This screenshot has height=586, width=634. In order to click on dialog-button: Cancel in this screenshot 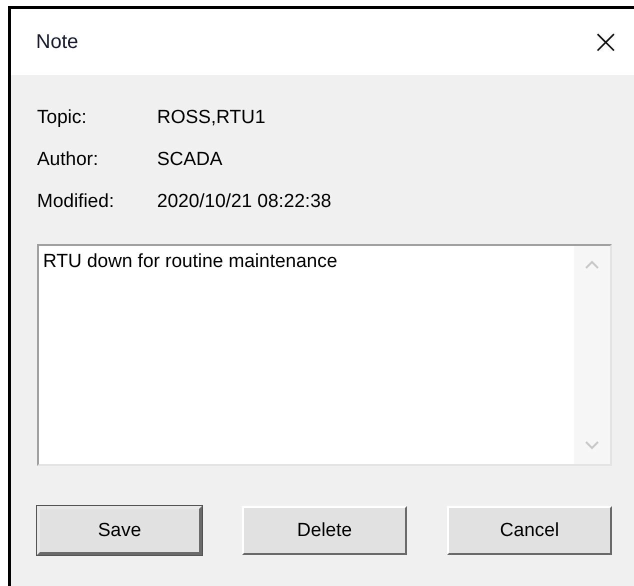, I will do `click(529, 530)`.